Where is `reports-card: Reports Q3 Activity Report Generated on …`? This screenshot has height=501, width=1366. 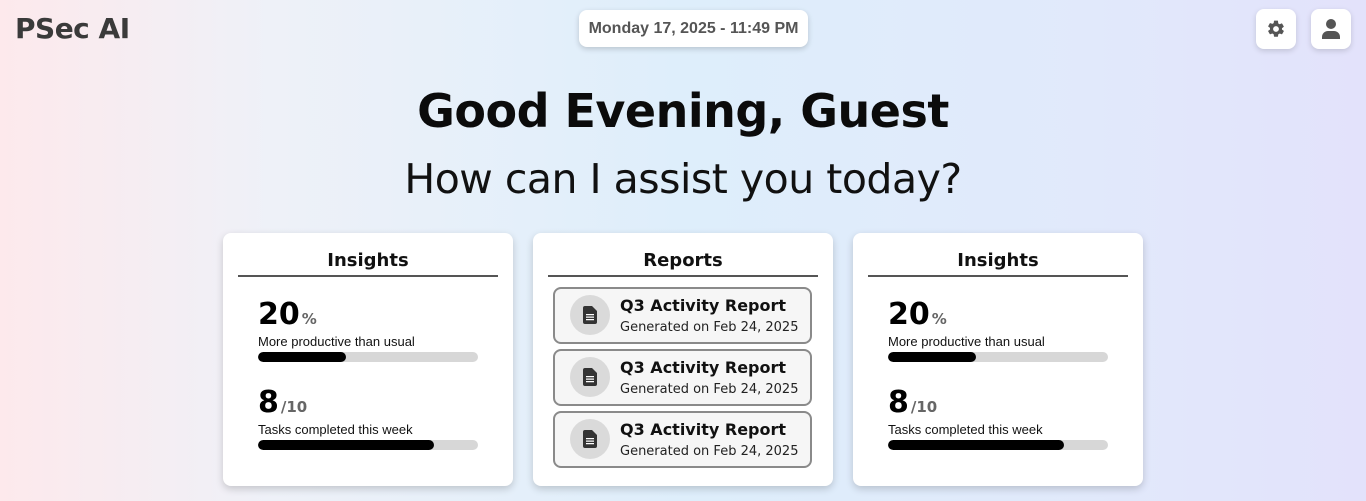 reports-card: Reports Q3 Activity Report Generated on … is located at coordinates (683, 359).